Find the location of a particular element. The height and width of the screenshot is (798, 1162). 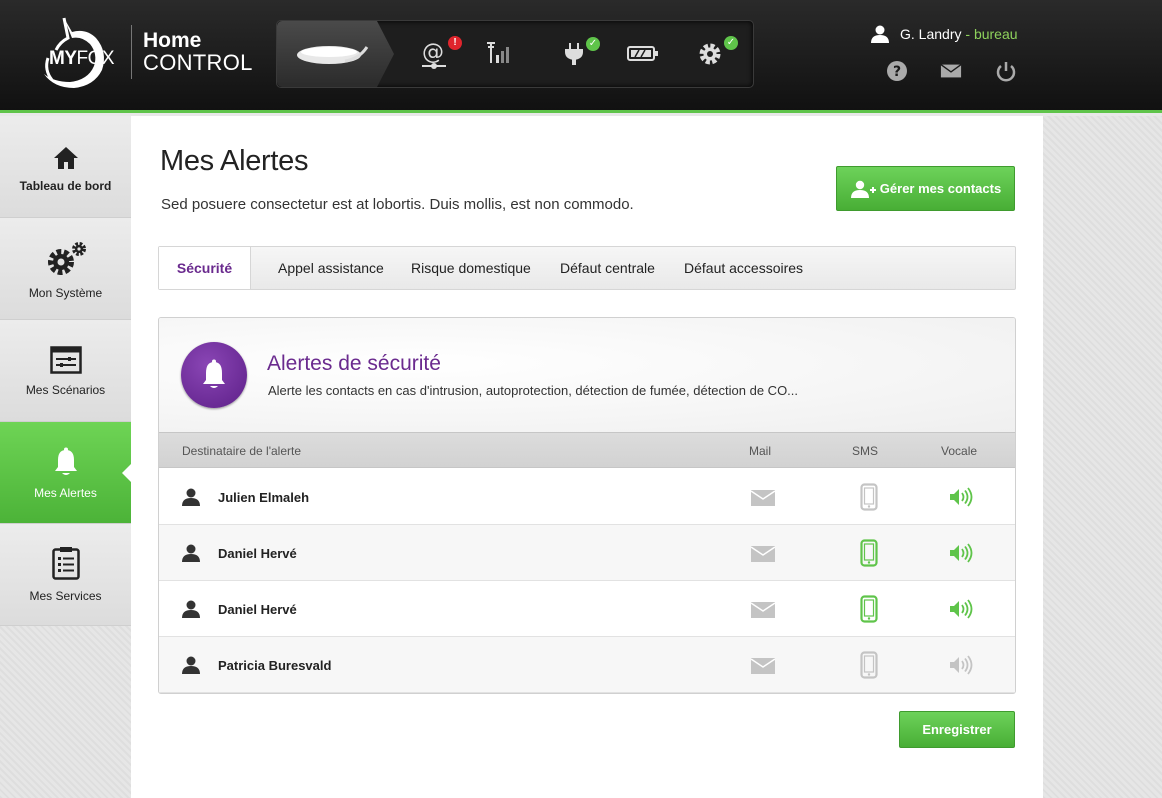

signal-status is located at coordinates (500, 54).